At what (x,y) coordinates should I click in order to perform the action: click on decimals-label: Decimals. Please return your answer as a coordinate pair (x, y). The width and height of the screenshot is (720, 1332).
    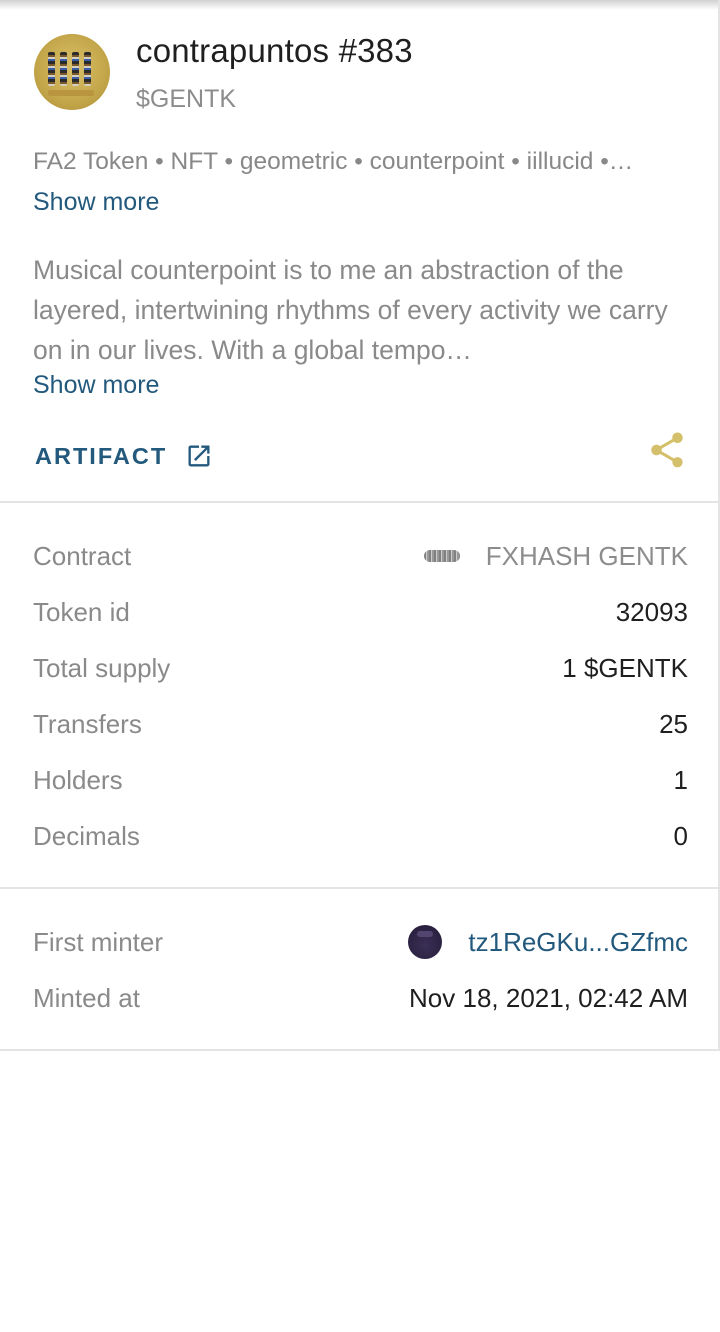
    Looking at the image, I should click on (86, 835).